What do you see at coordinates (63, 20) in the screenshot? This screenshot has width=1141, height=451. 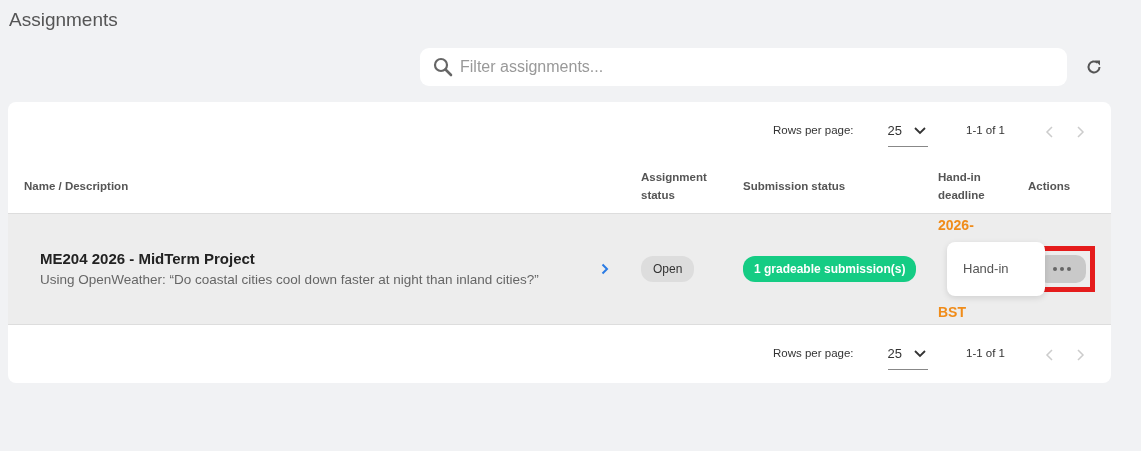 I see `page-title: Assignments` at bounding box center [63, 20].